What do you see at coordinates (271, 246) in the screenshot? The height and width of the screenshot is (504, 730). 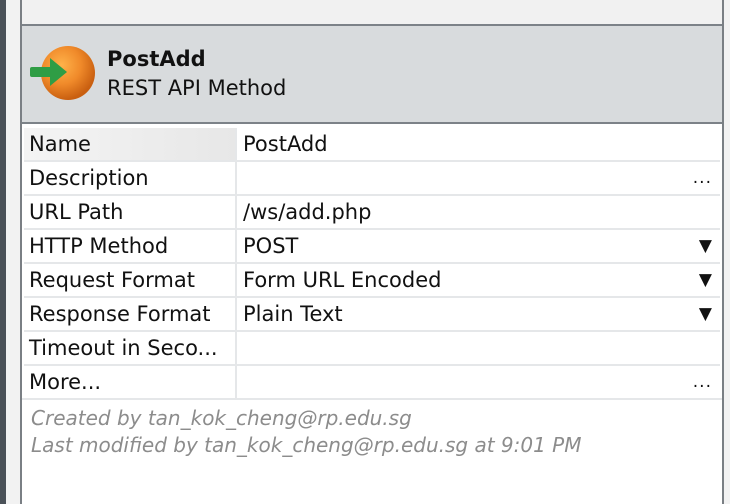 I see `http-method-selected: POST` at bounding box center [271, 246].